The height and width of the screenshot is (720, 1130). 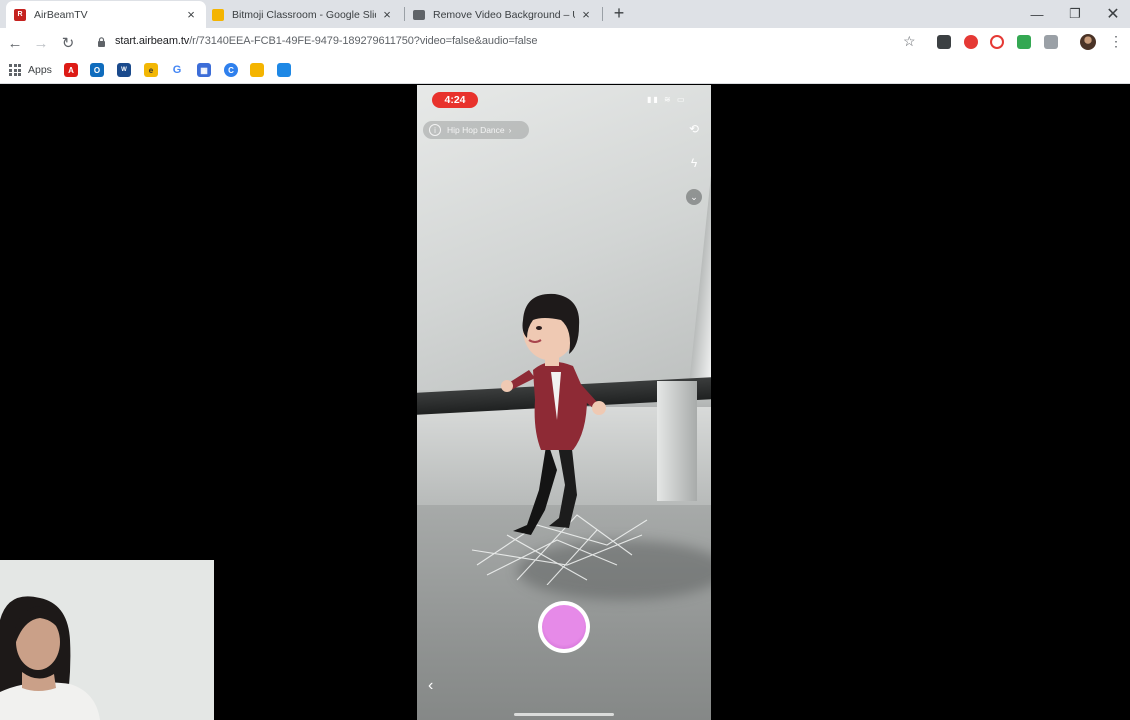 What do you see at coordinates (430, 686) in the screenshot?
I see `back-chevron-icon: ‹` at bounding box center [430, 686].